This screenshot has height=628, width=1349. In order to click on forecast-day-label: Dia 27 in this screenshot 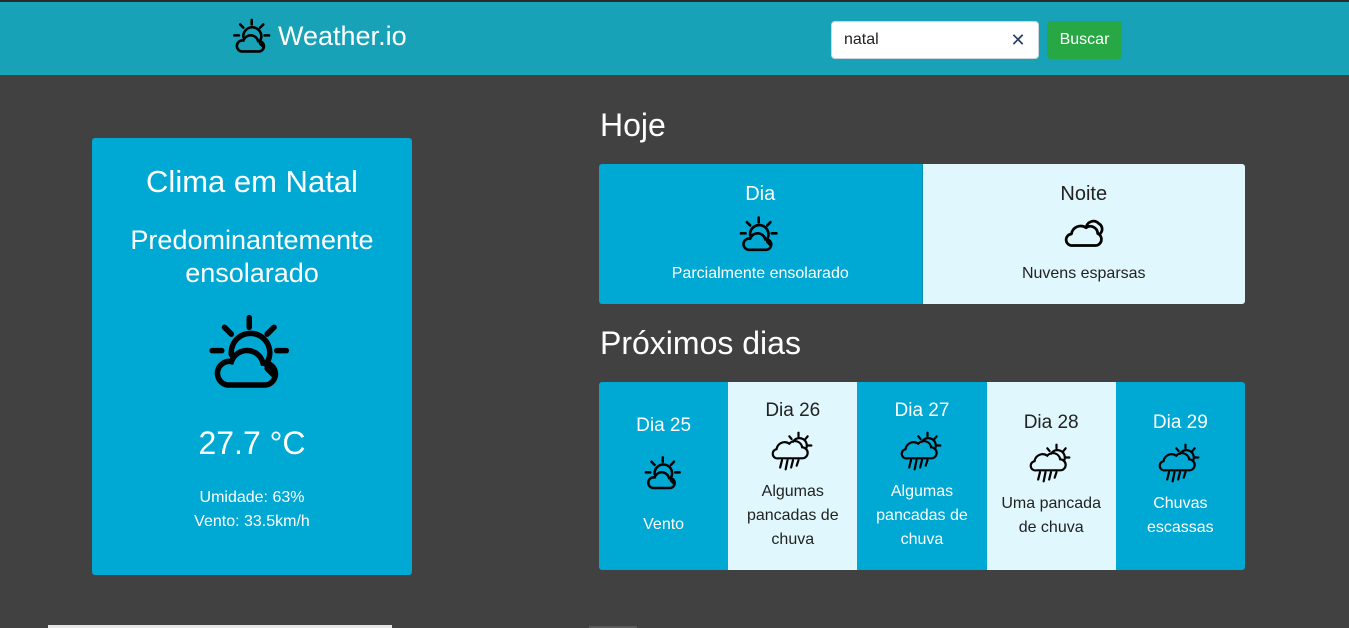, I will do `click(922, 410)`.